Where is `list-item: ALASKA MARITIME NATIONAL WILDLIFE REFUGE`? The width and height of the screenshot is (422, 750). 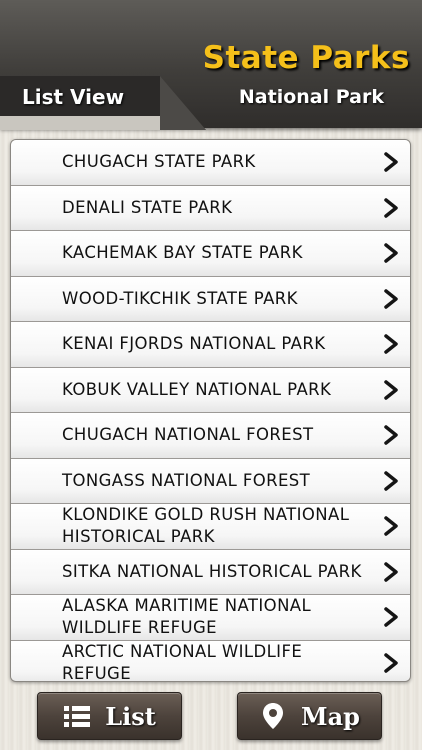 list-item: ALASKA MARITIME NATIONAL WILDLIFE REFUGE is located at coordinates (210, 618).